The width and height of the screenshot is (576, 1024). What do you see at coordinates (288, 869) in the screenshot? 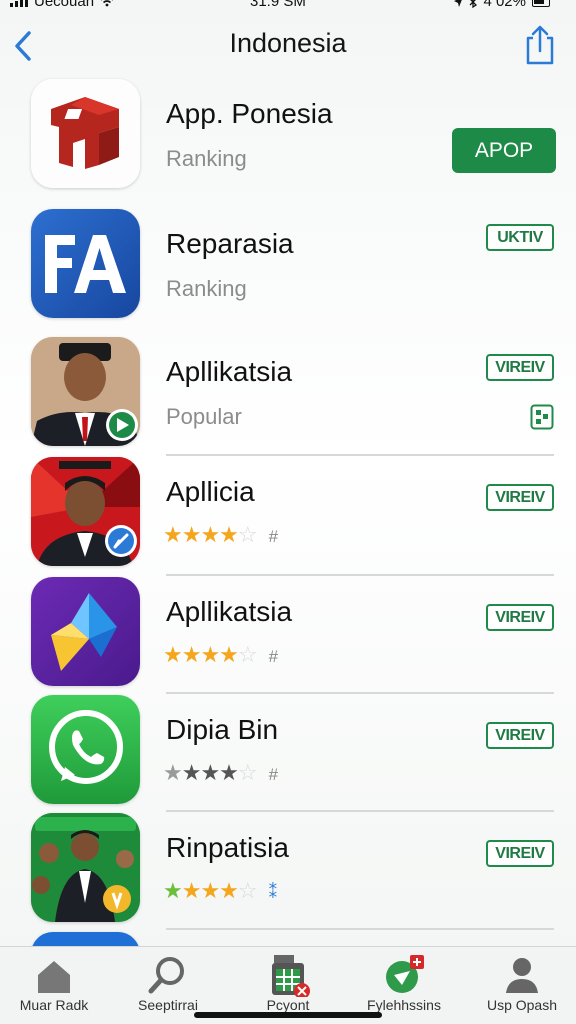
I see `list-item: Rinpatisia ★★★★☆ ⁑ VIREIV` at bounding box center [288, 869].